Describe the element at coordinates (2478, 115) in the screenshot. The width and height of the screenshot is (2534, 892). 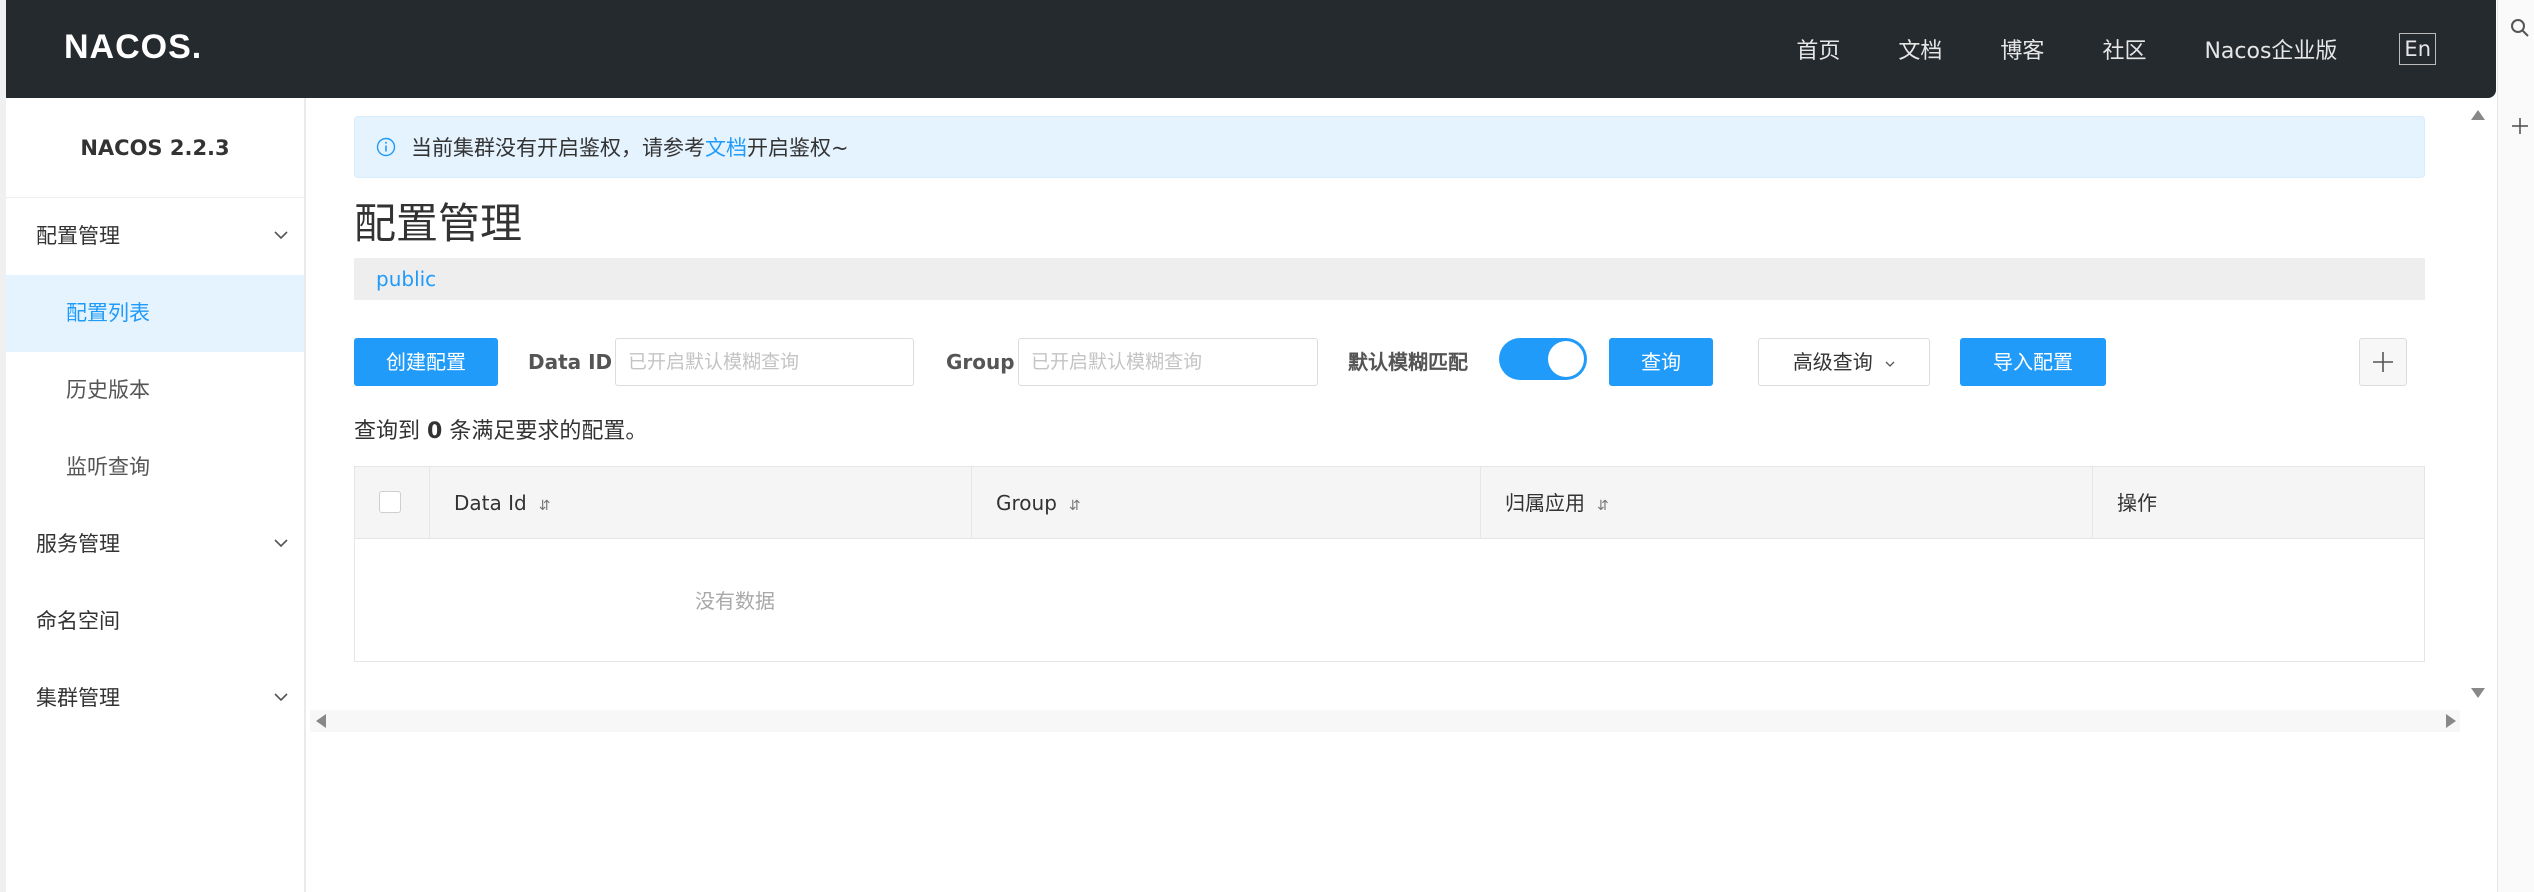
I see `scroll-up-arrow` at that location.